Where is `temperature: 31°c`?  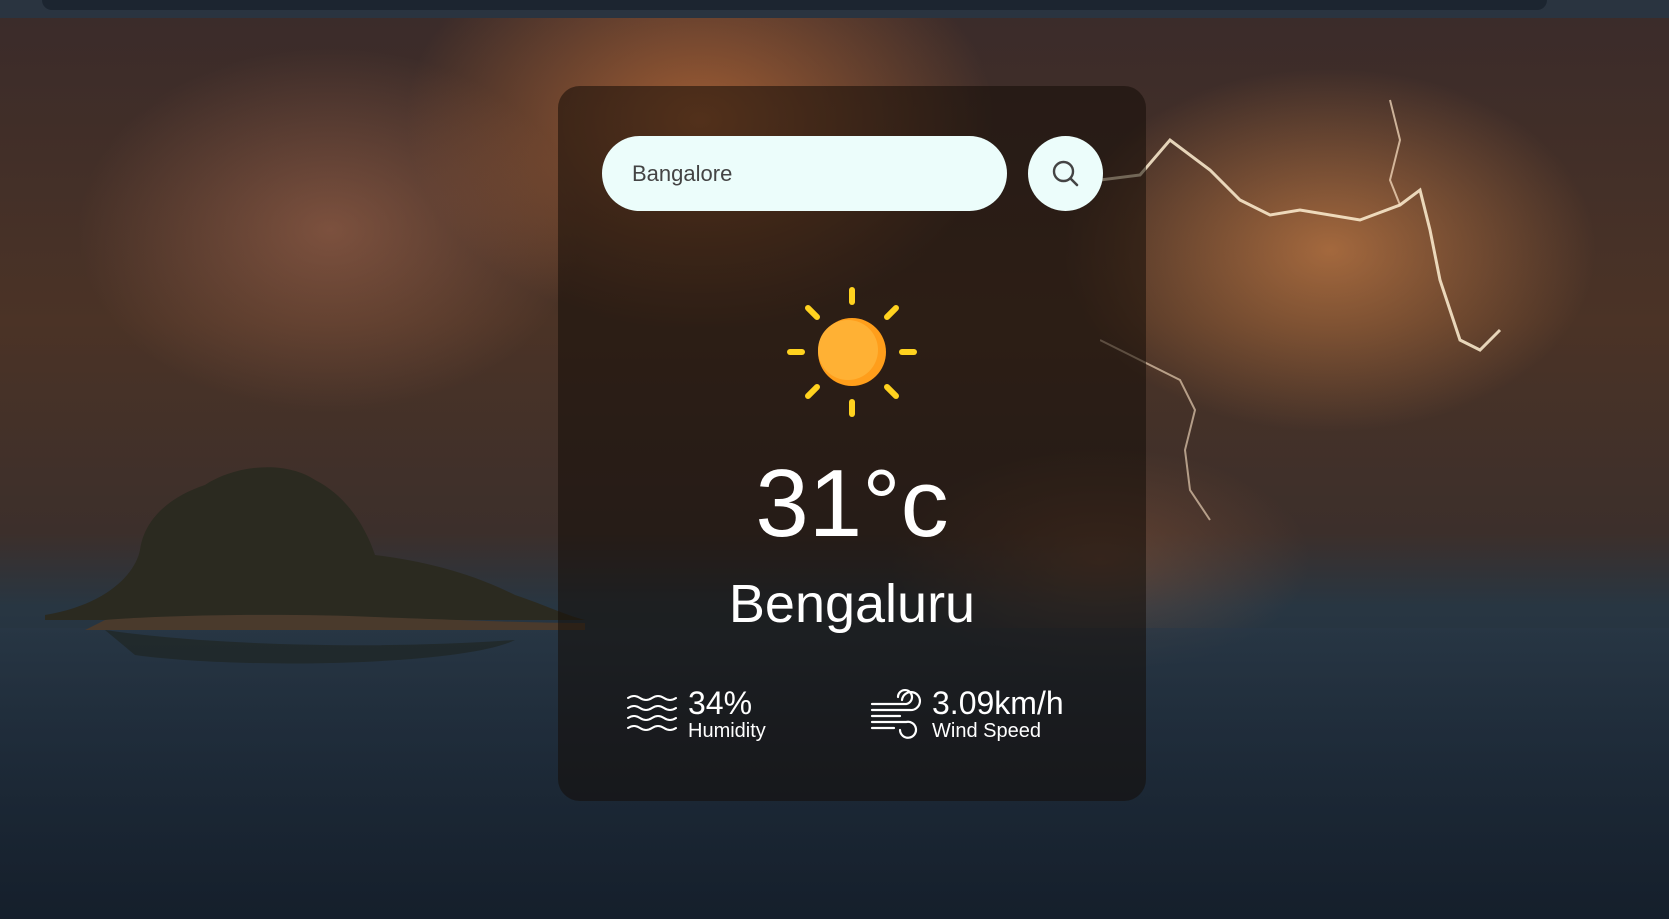
temperature: 31°c is located at coordinates (852, 503).